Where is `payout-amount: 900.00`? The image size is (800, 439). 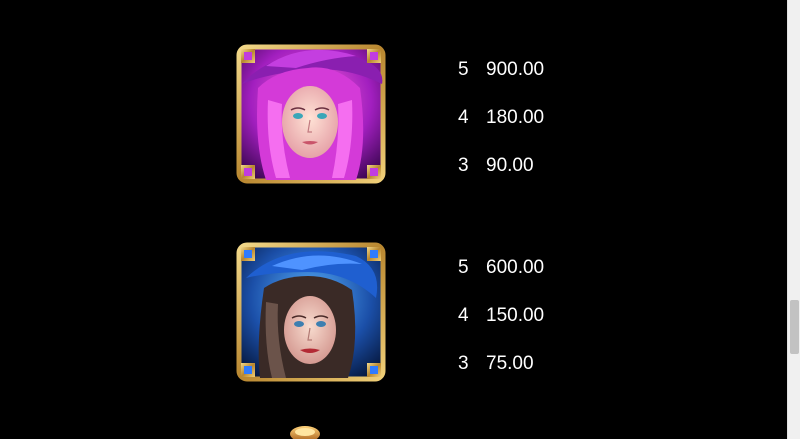
payout-amount: 900.00 is located at coordinates (515, 69).